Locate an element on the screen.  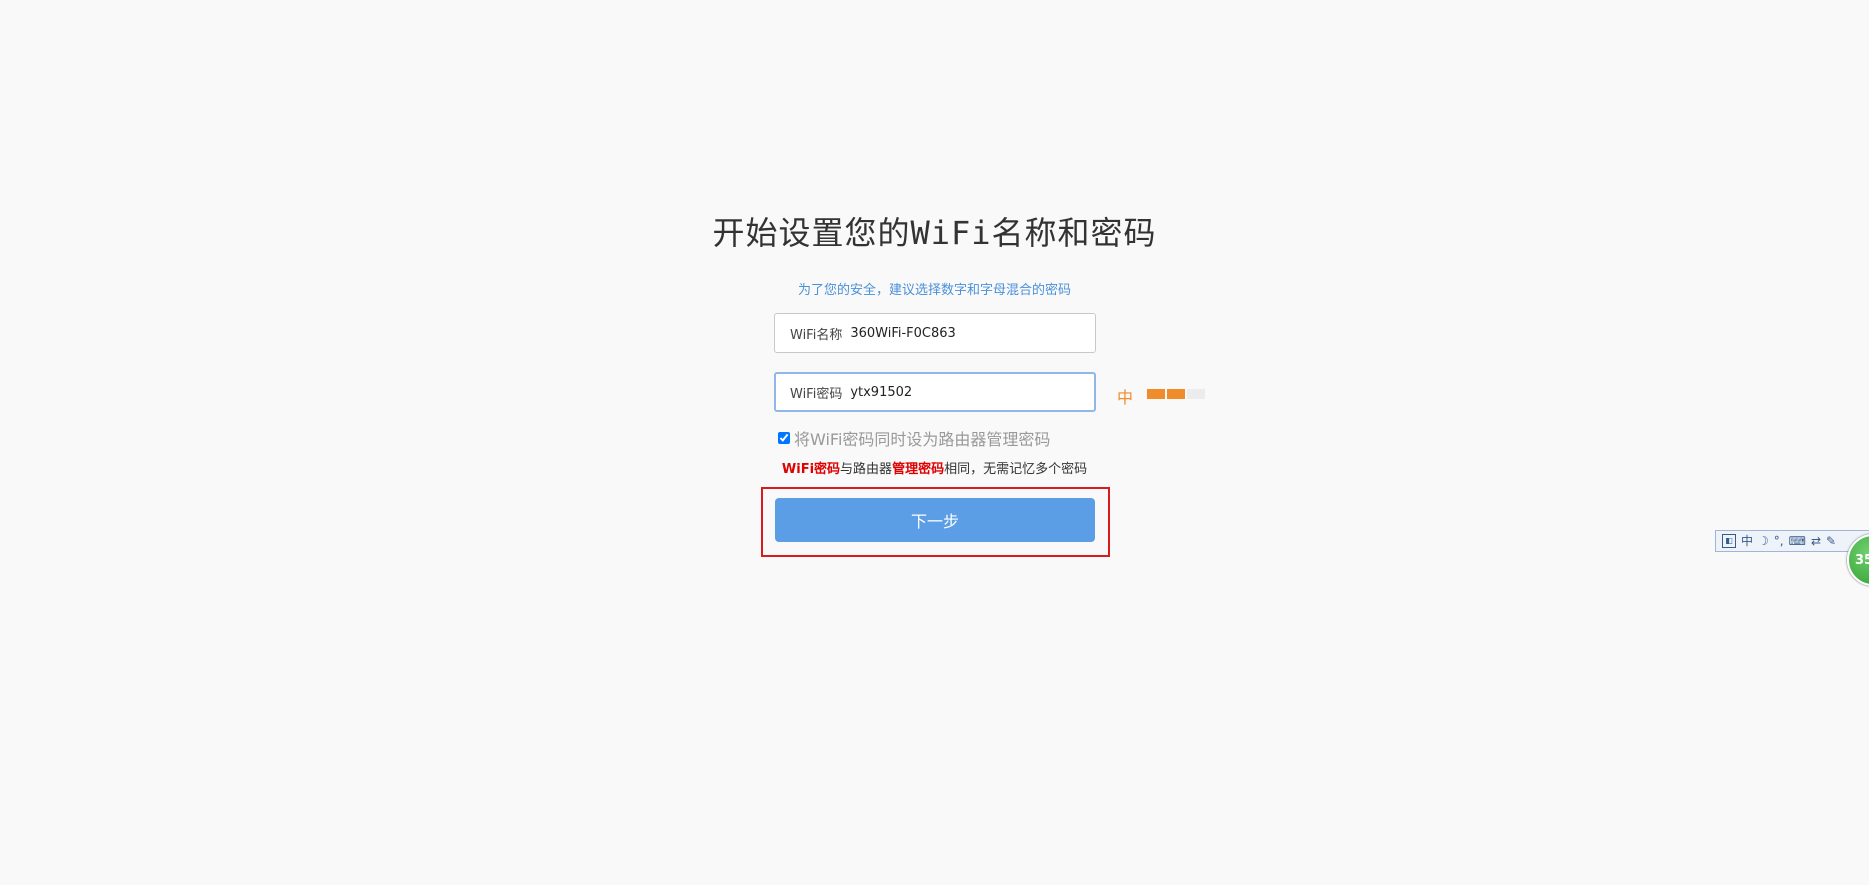
sync-admin-password-option: 将WiFi密码同时设为路由器管理密码 is located at coordinates (914, 438).